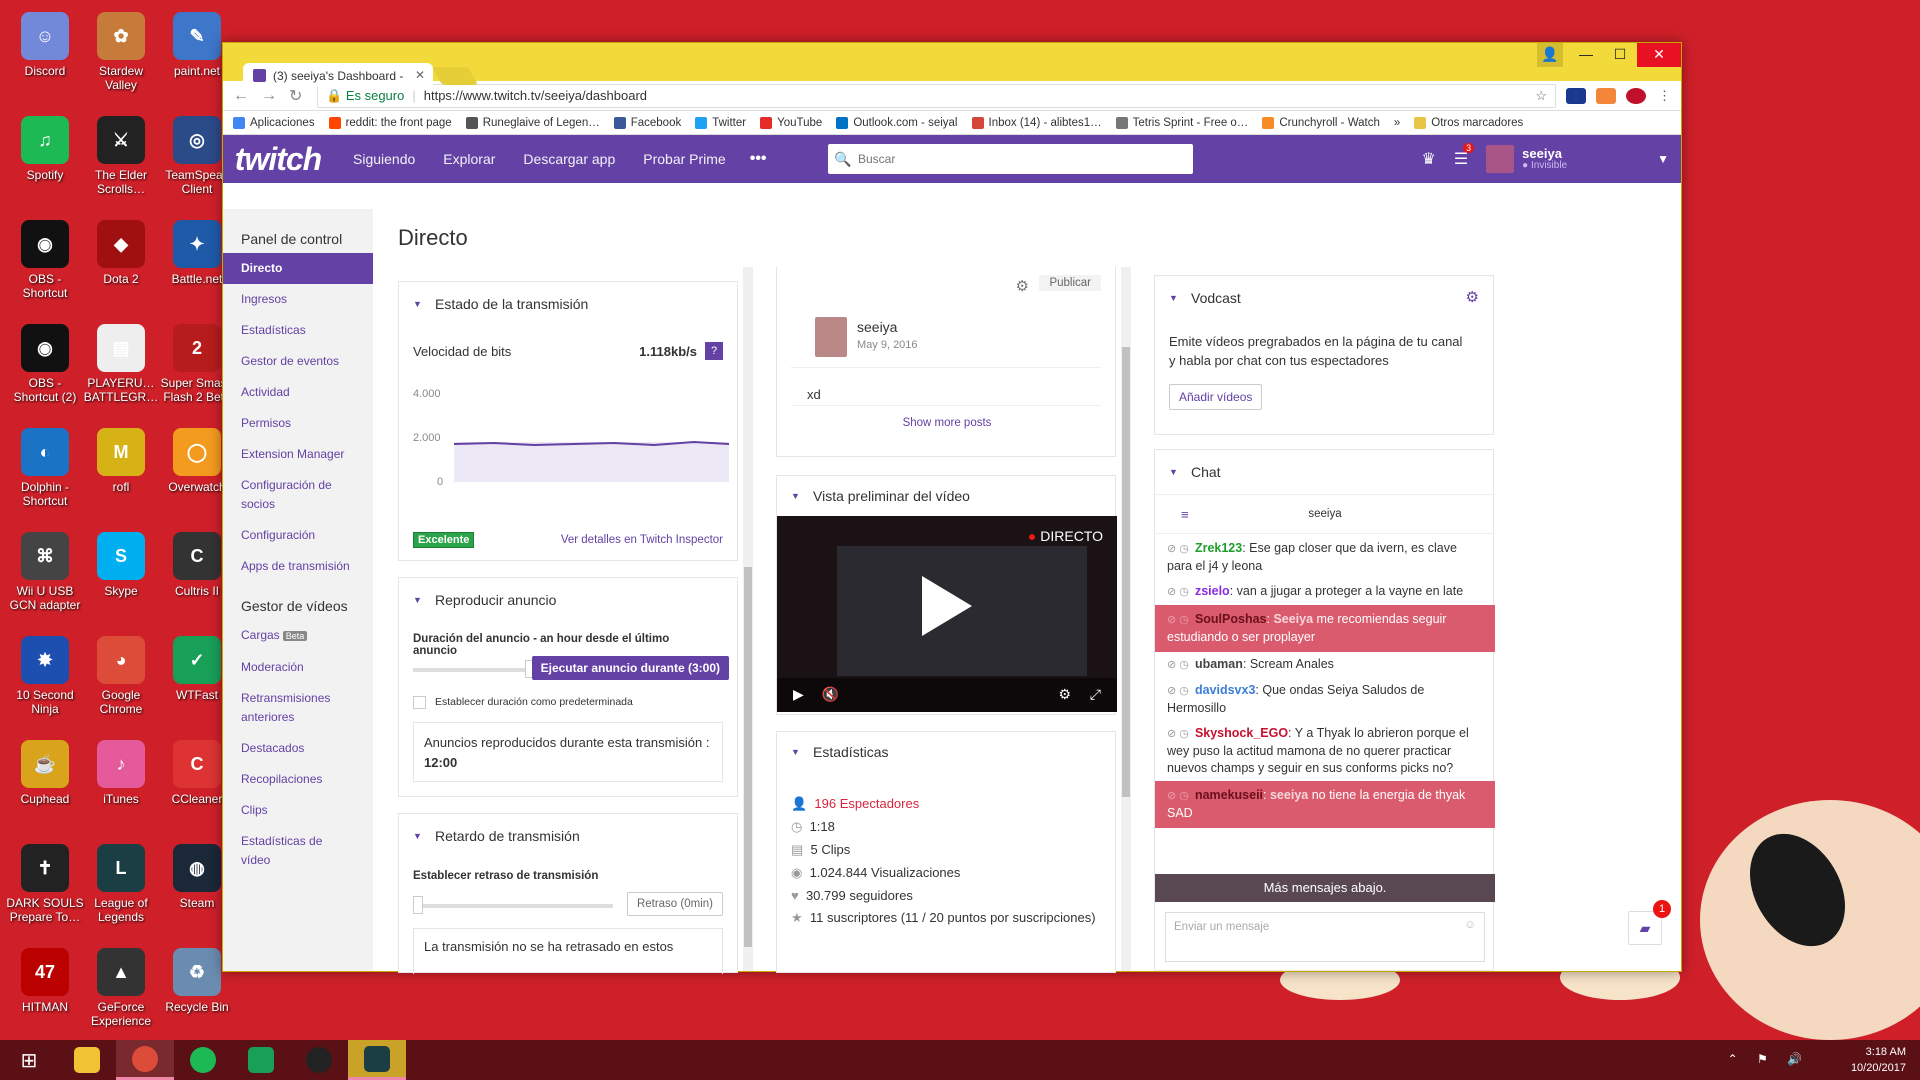 This screenshot has height=1080, width=1920. Describe the element at coordinates (1216, 397) in the screenshot. I see `add-videos-button: Añadir vídeos` at that location.